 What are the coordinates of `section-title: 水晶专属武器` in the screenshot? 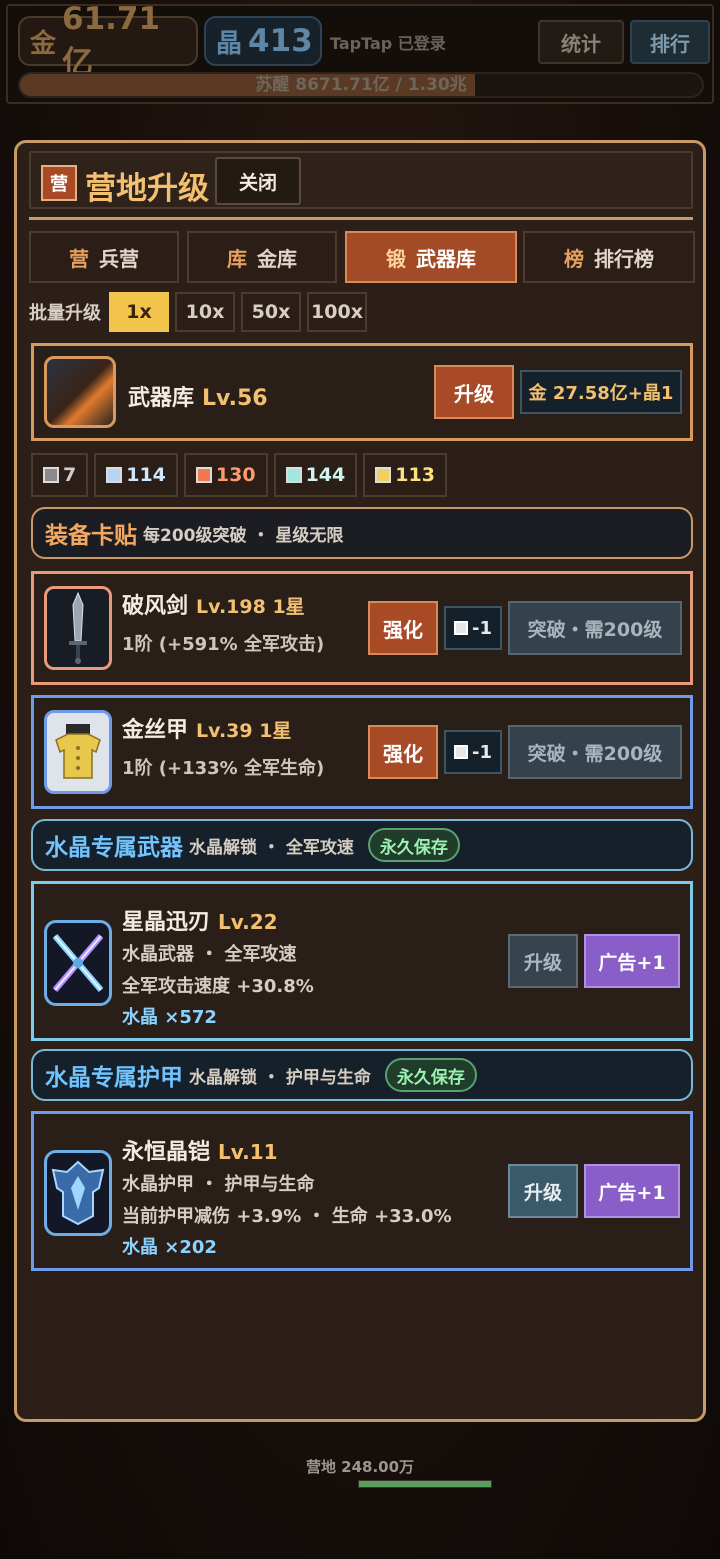 It's located at (114, 848).